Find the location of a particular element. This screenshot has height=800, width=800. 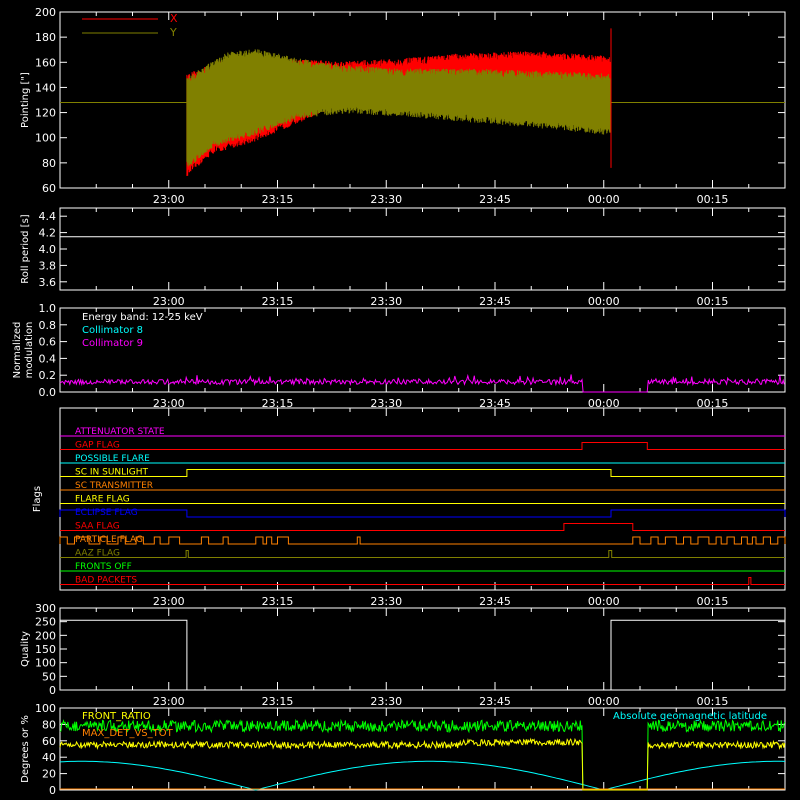

flag-trace-aaz-flag is located at coordinates (422, 554).